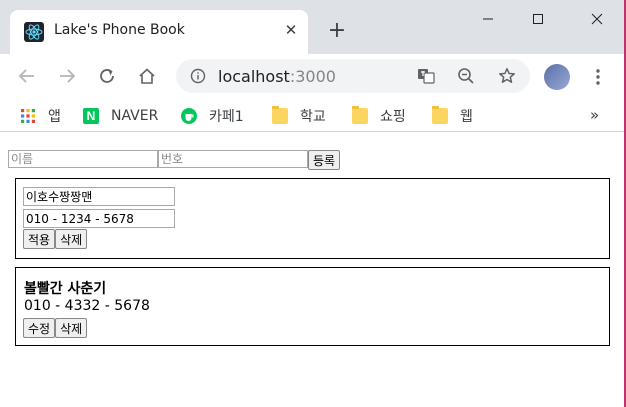 The height and width of the screenshot is (407, 626). What do you see at coordinates (452, 116) in the screenshot?
I see `bookmark-folder-web: 웹` at bounding box center [452, 116].